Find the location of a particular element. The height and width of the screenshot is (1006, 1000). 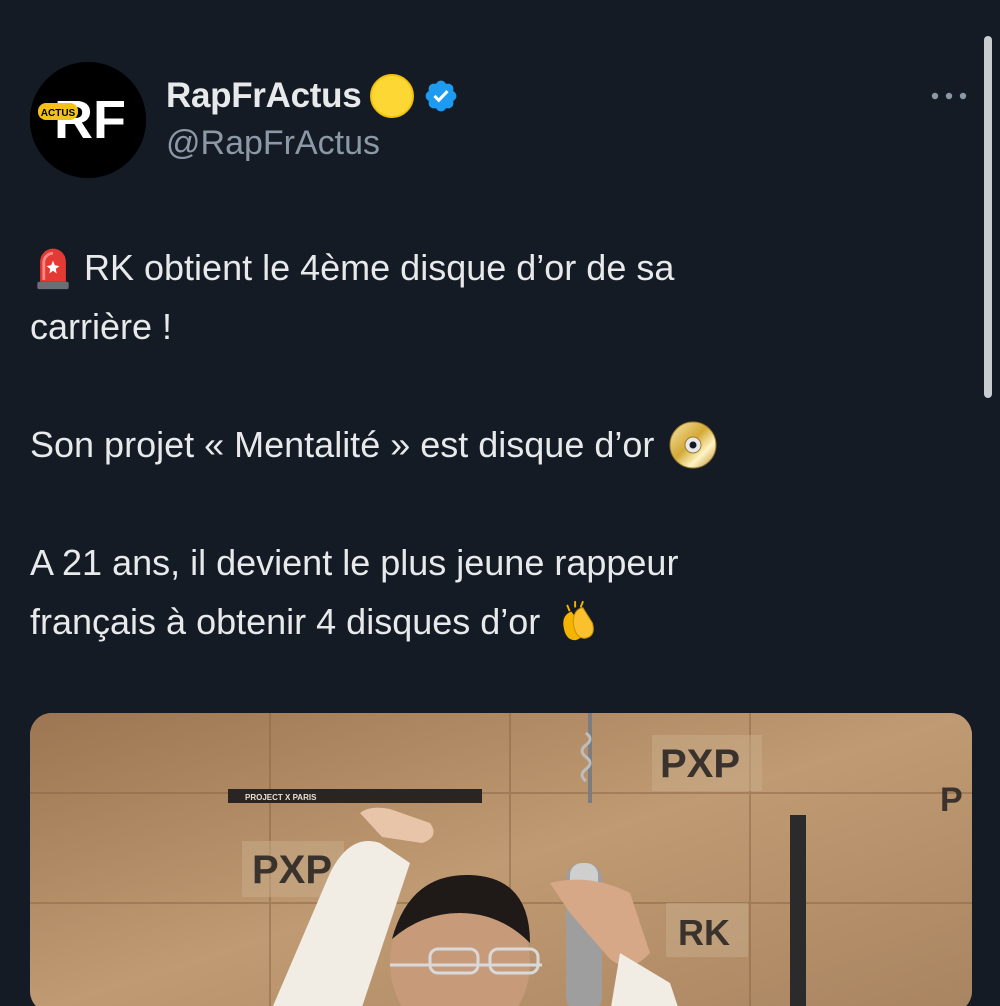

profile-avatar: RF ACTUS is located at coordinates (88, 120).